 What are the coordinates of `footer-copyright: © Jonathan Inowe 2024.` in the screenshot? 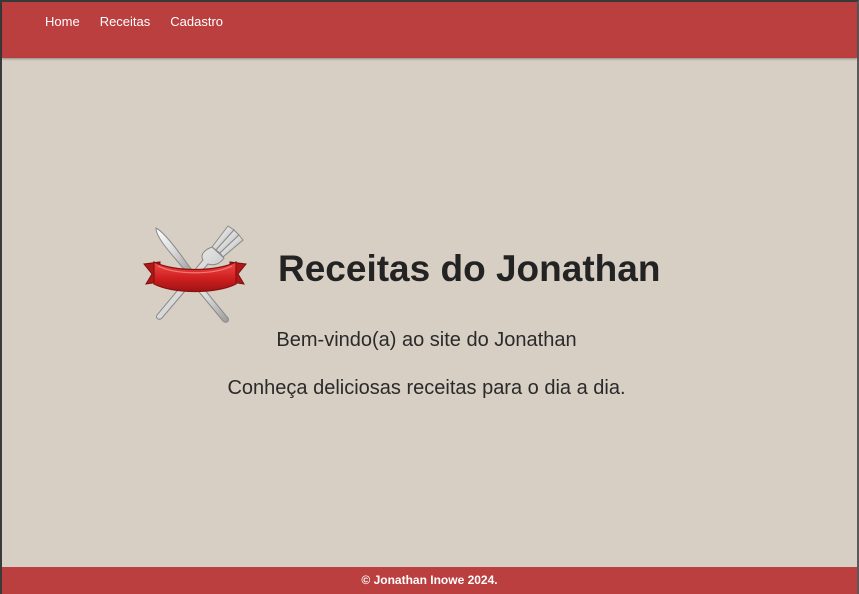 It's located at (429, 580).